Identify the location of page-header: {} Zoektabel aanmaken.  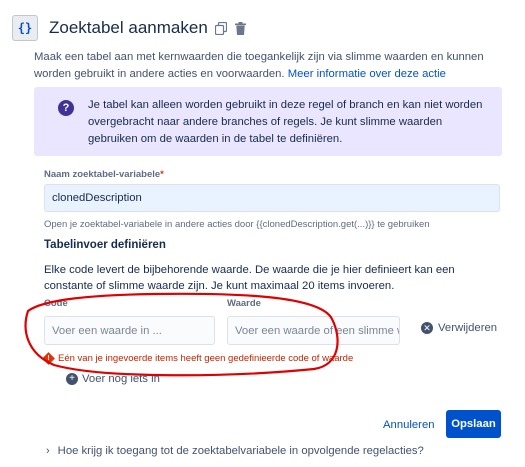
(130, 28).